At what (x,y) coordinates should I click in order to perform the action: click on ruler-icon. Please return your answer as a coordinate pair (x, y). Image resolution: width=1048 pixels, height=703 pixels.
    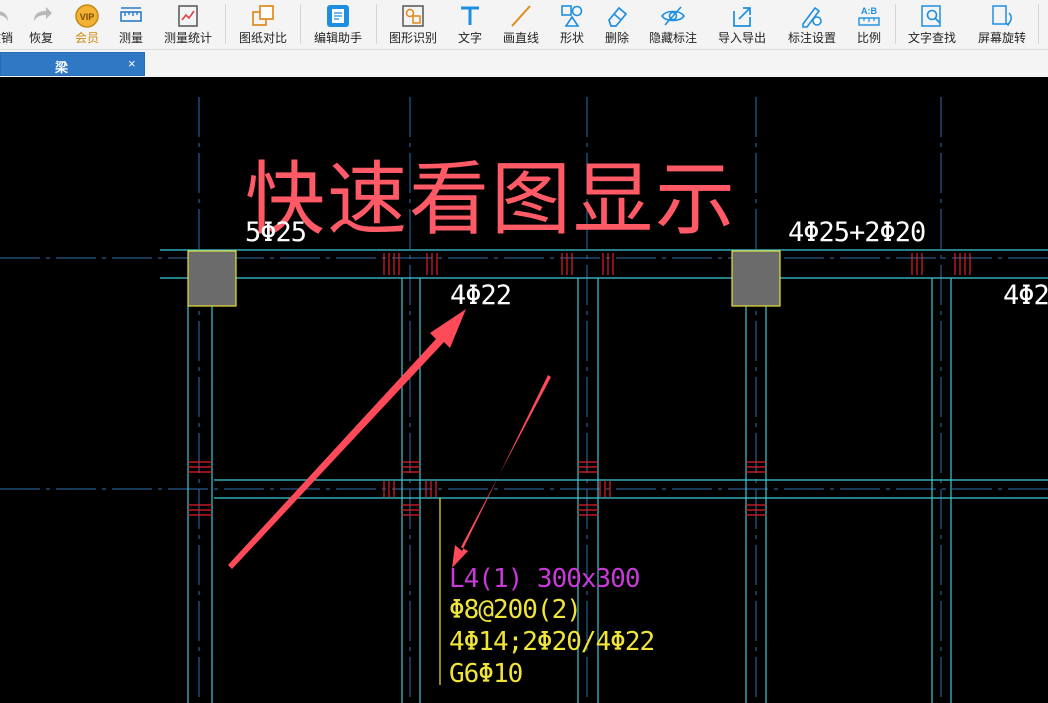
    Looking at the image, I should click on (131, 16).